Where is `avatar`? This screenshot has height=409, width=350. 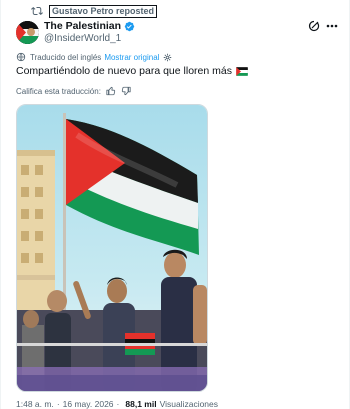 avatar is located at coordinates (27, 32).